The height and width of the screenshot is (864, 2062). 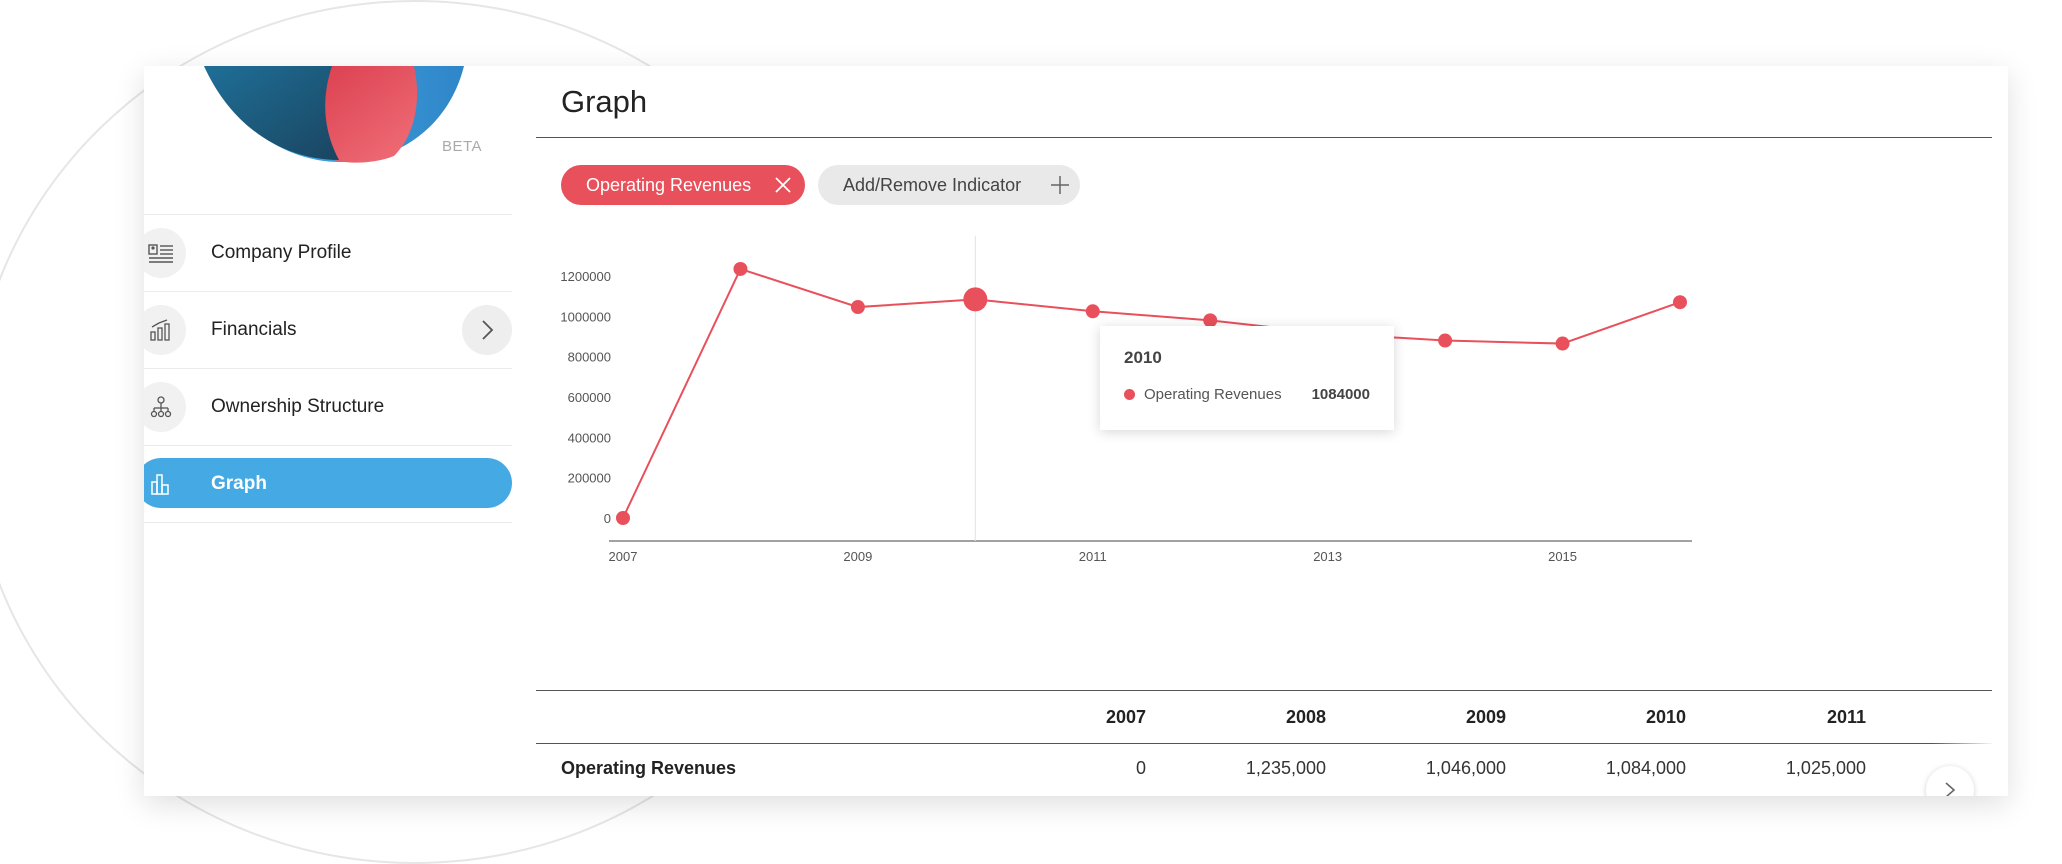 I want to click on table-cell: 1,046,000, so click(x=1465, y=768).